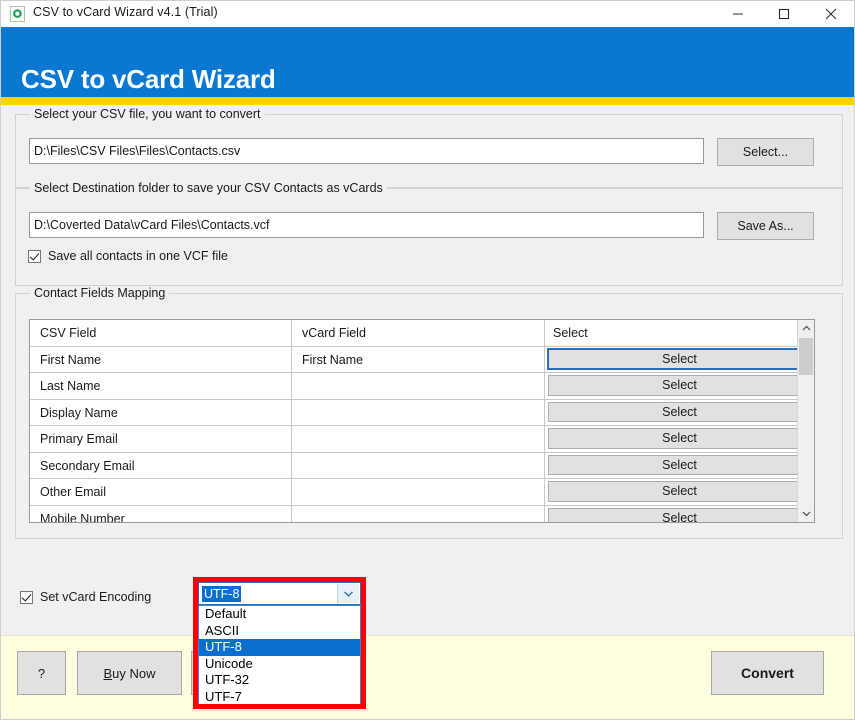  What do you see at coordinates (279, 647) in the screenshot?
I see `dropdown-option: UTF-8` at bounding box center [279, 647].